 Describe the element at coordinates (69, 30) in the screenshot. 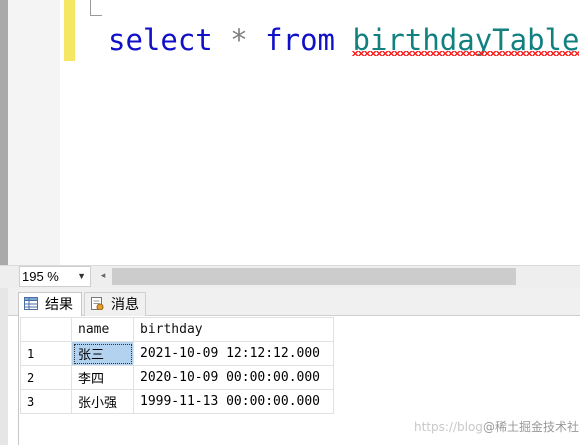

I see `change-tracking-bar` at that location.